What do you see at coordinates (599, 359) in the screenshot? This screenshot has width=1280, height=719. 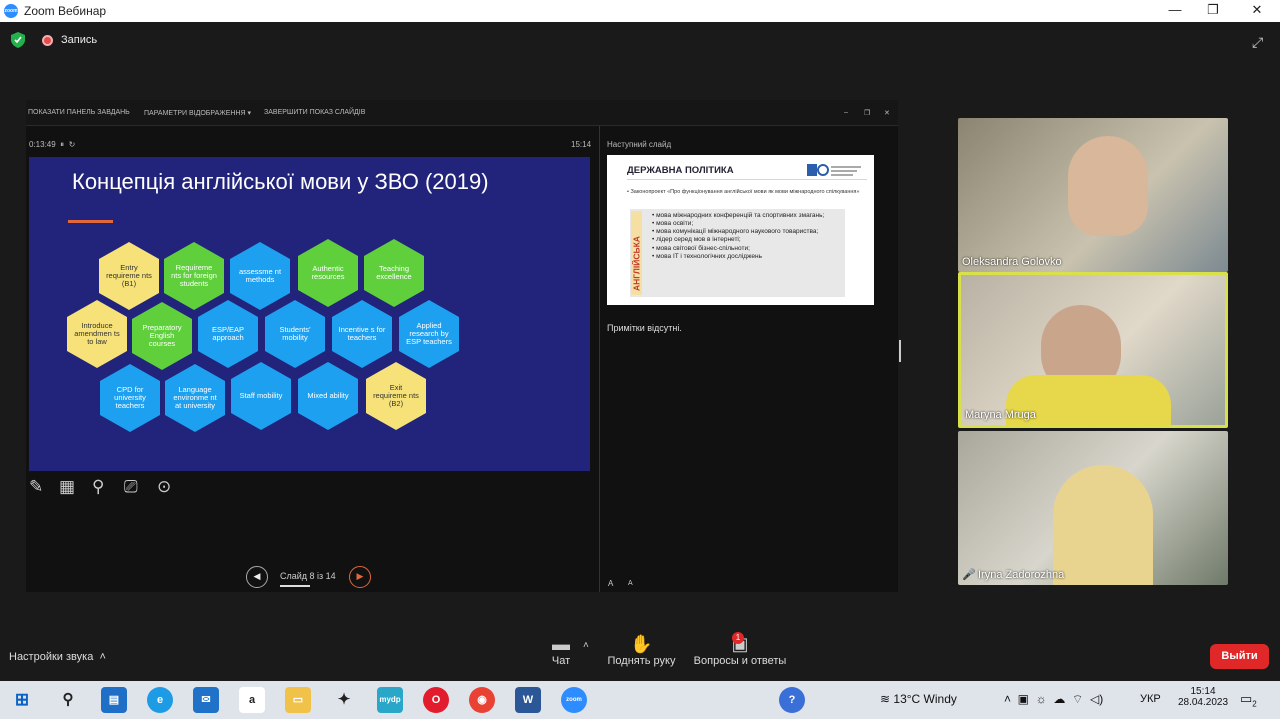 I see `pane-divider` at bounding box center [599, 359].